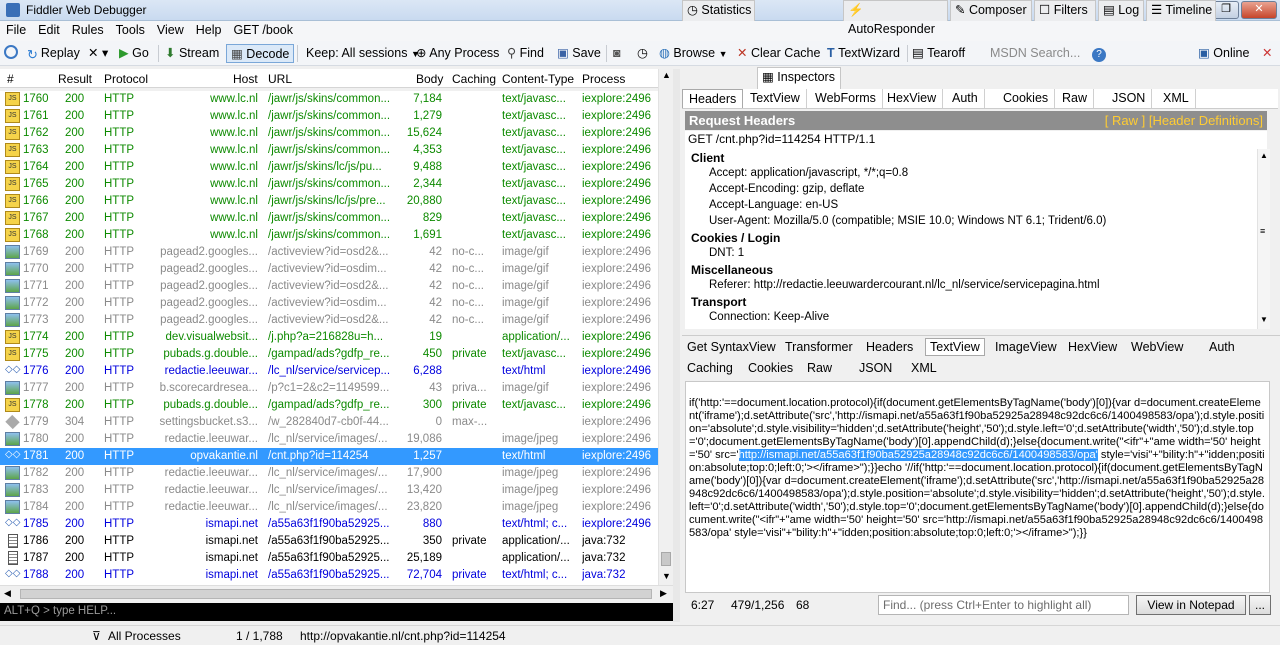 This screenshot has height=645, width=1280. I want to click on resp-tab-cookies: Cookies, so click(770, 369).